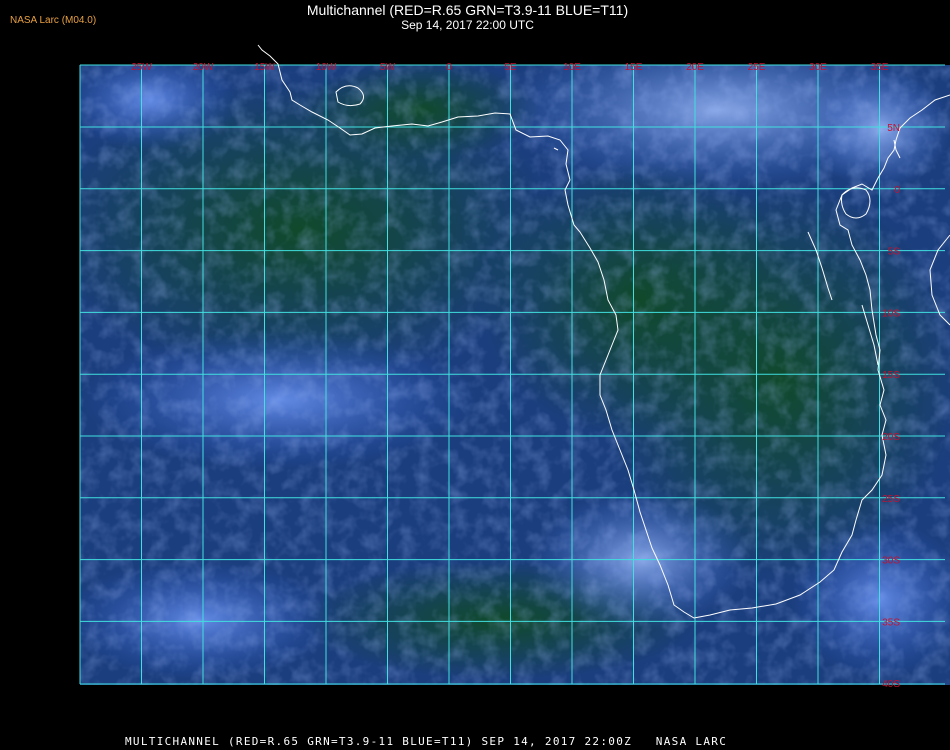 The width and height of the screenshot is (950, 750). What do you see at coordinates (897, 190) in the screenshot?
I see `latitude-label: 0` at bounding box center [897, 190].